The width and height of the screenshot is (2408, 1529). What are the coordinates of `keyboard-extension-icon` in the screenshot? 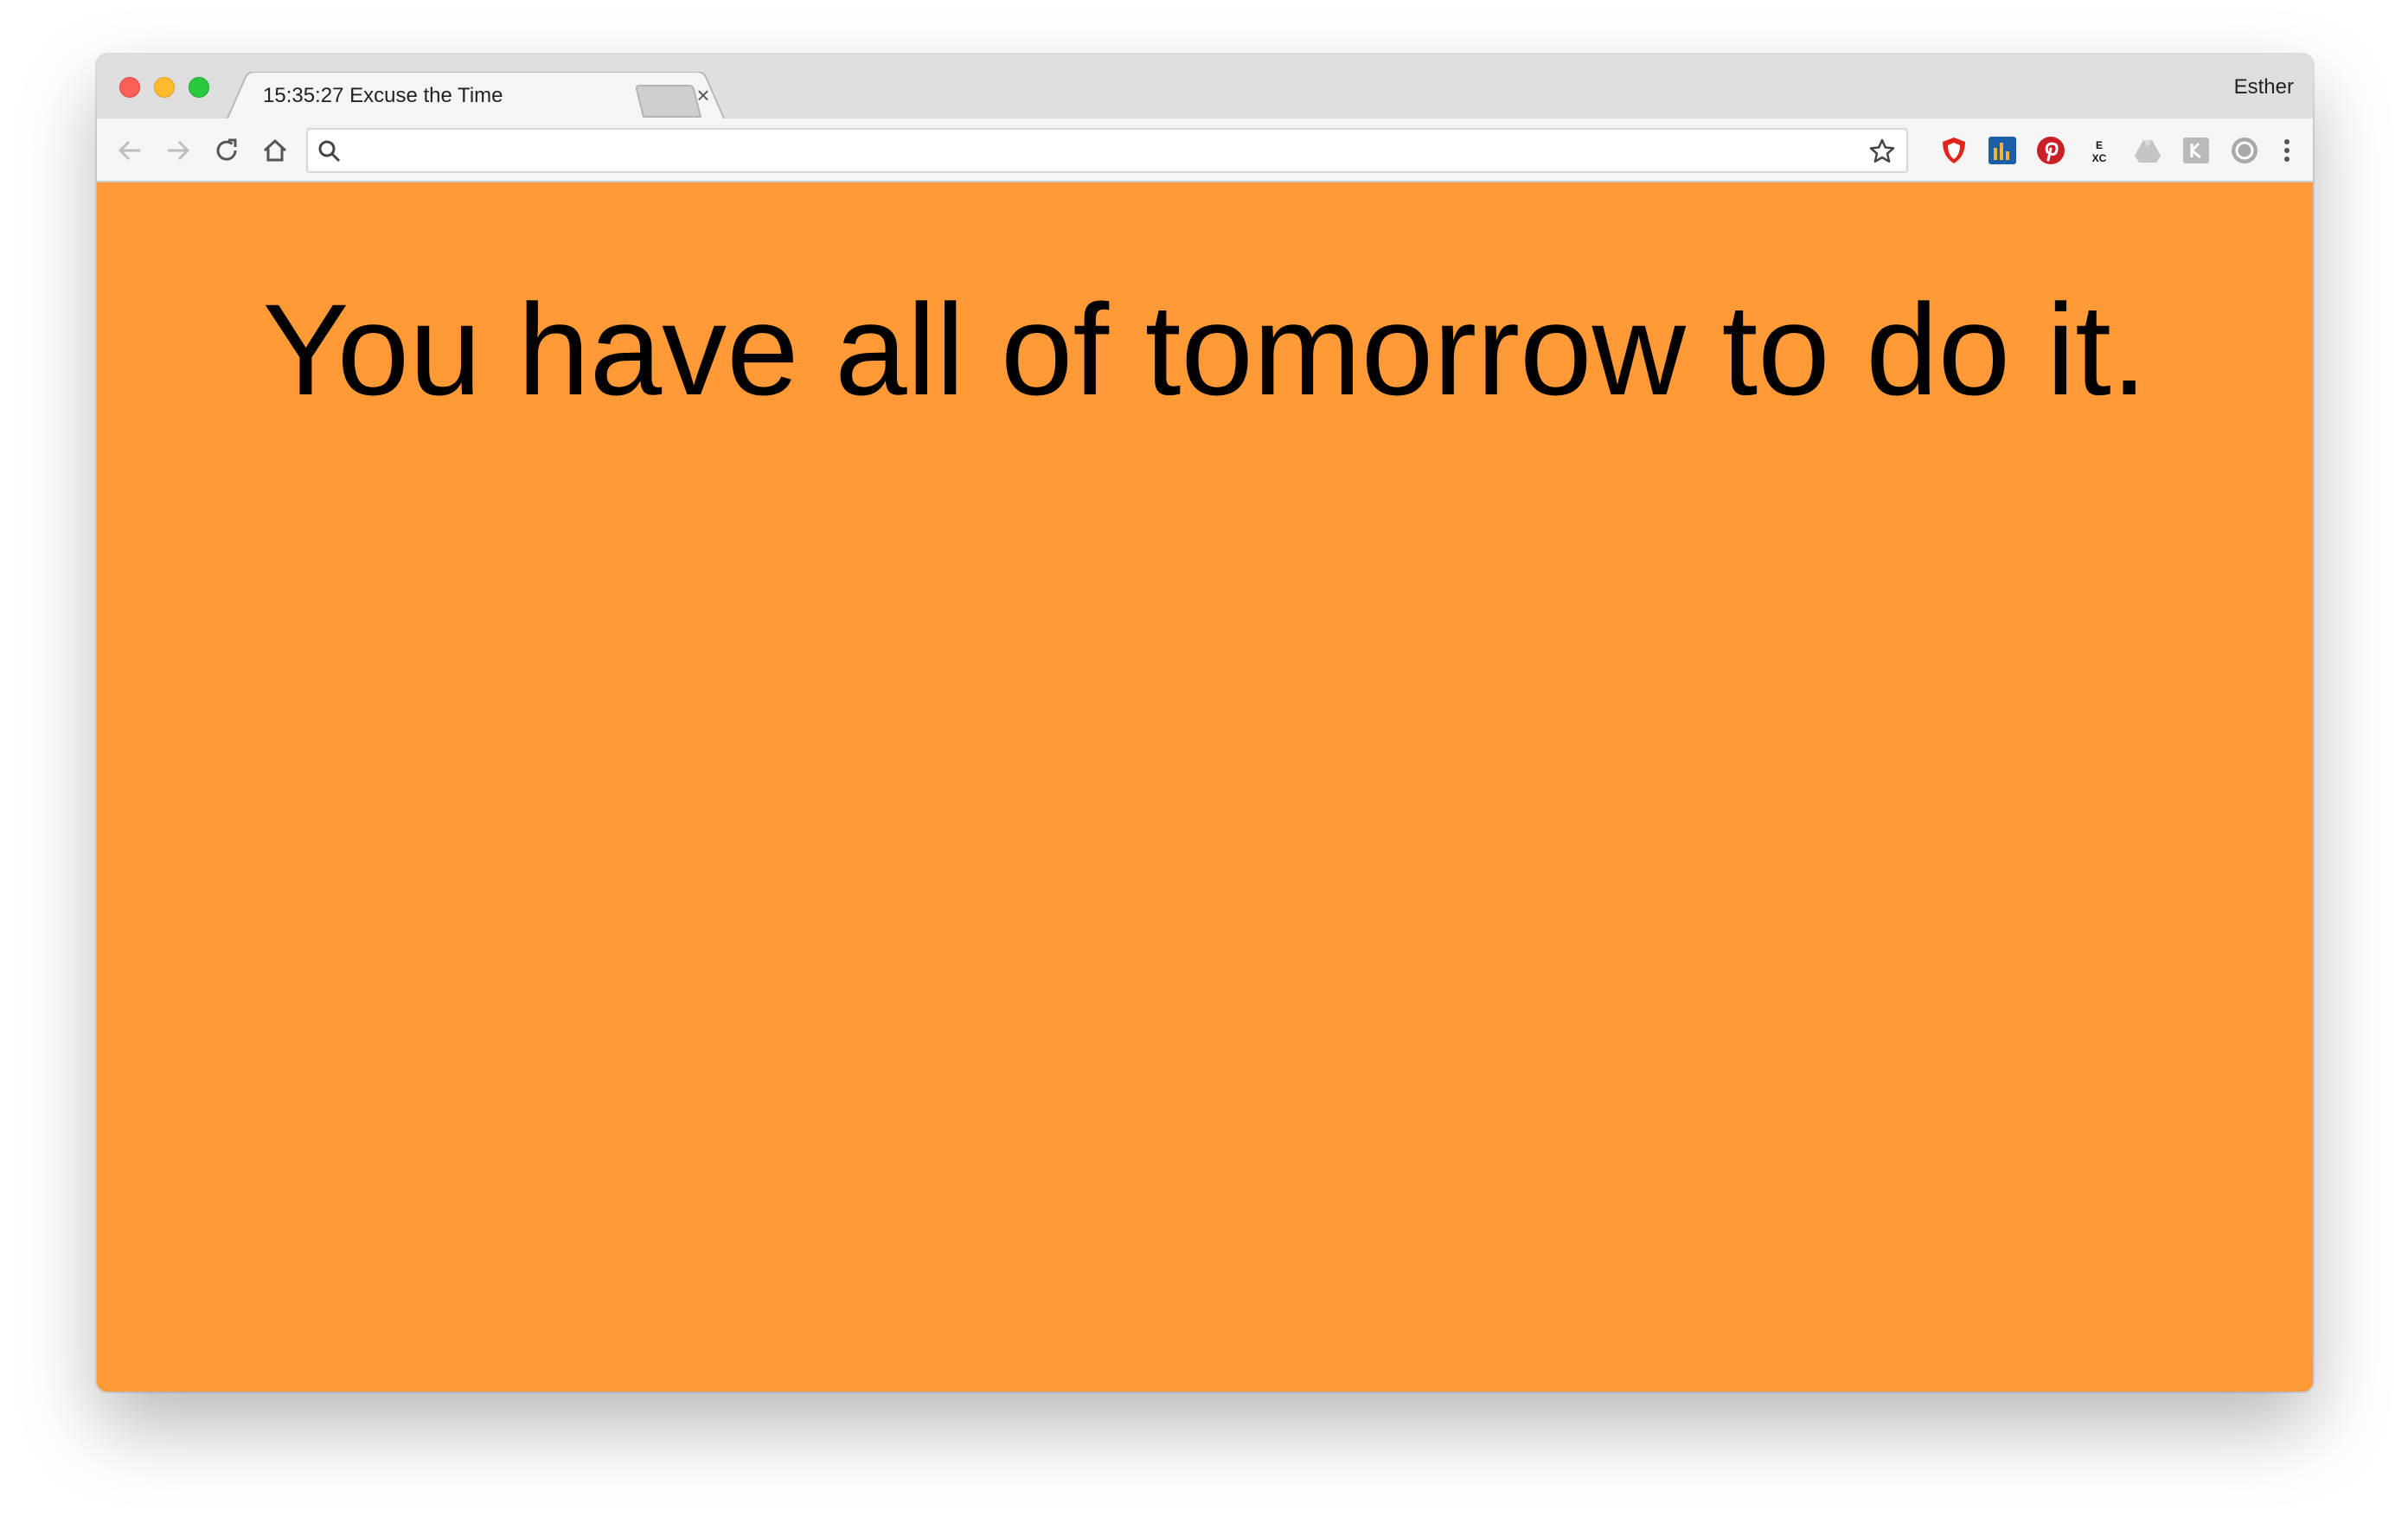 It's located at (2196, 150).